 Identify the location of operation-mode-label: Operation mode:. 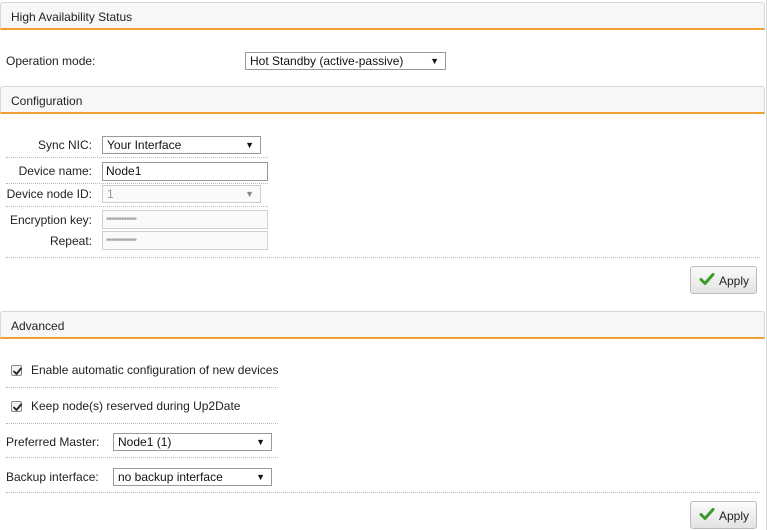
(51, 61).